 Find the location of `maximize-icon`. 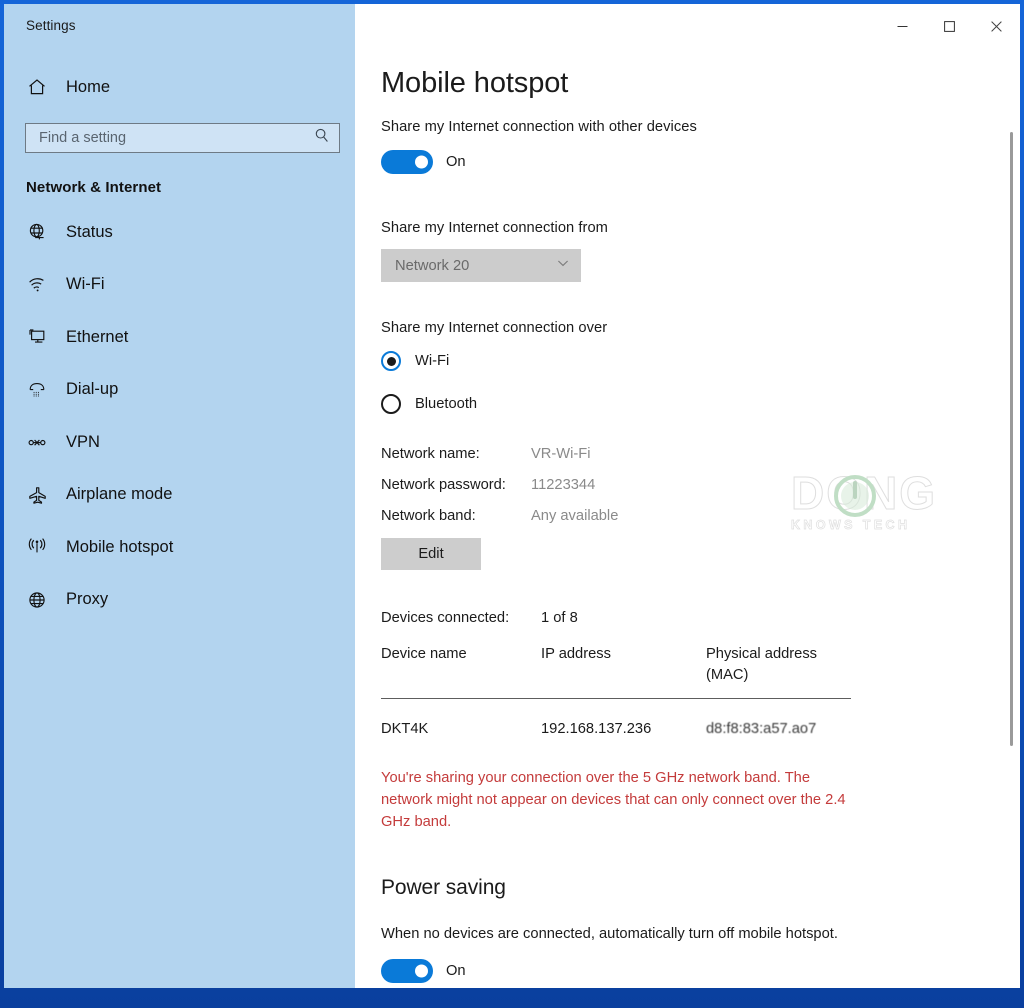

maximize-icon is located at coordinates (949, 26).